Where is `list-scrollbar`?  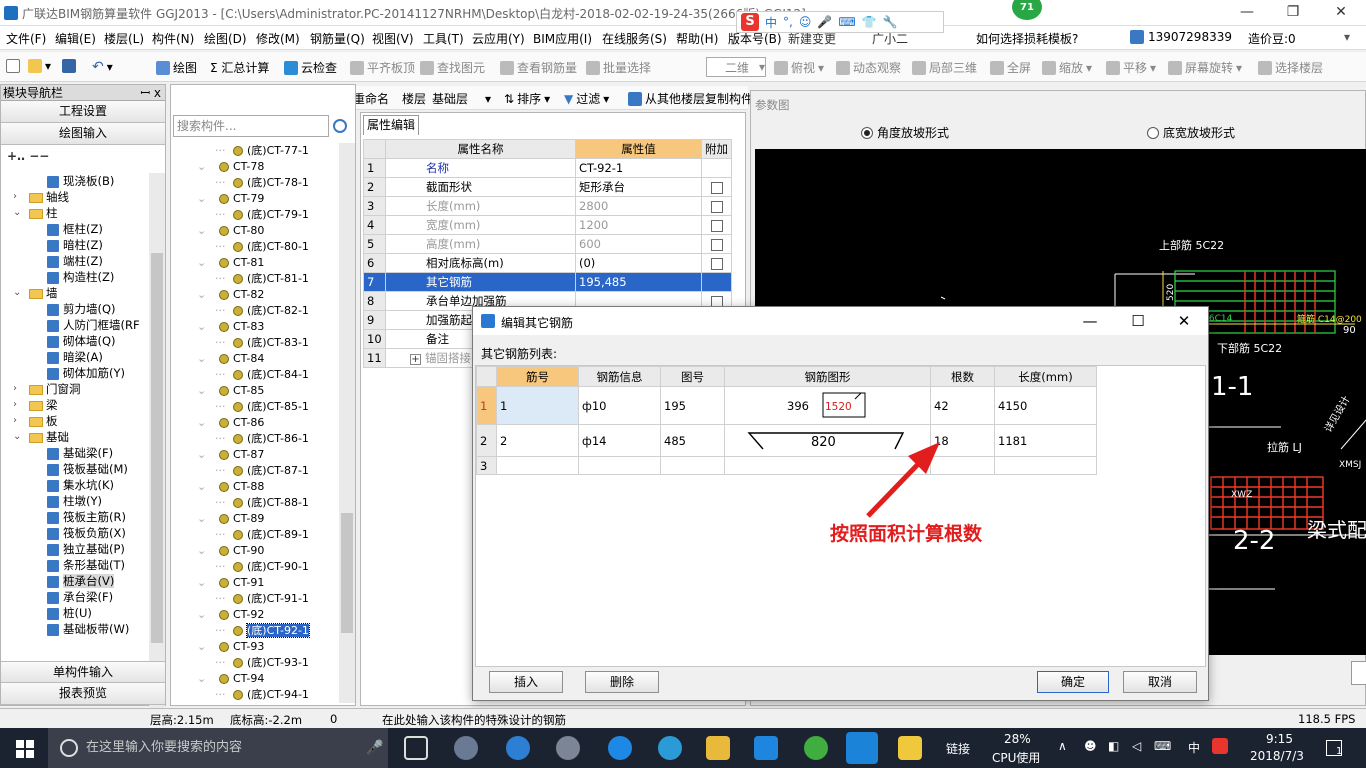
list-scrollbar is located at coordinates (347, 423).